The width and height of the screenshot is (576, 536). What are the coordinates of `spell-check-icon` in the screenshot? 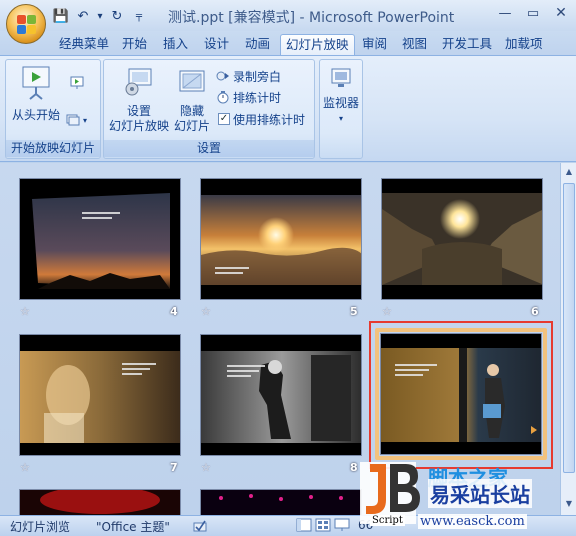 It's located at (200, 526).